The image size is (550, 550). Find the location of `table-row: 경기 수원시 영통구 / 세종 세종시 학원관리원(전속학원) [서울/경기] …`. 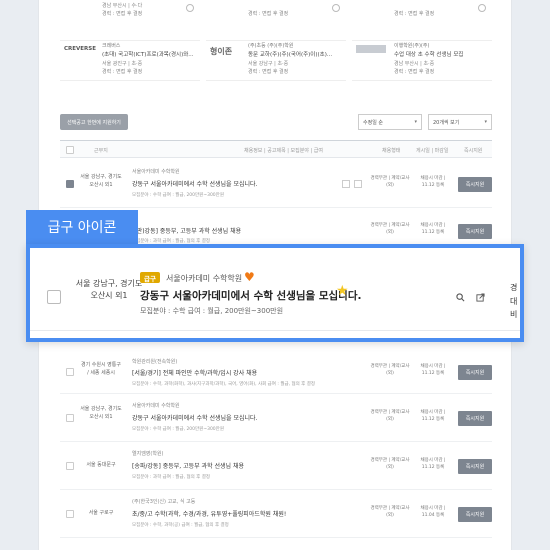

table-row: 경기 수원시 영통구 / 세종 세종시 학원관리원(전속학원) [서울/경기] … is located at coordinates (276, 372).